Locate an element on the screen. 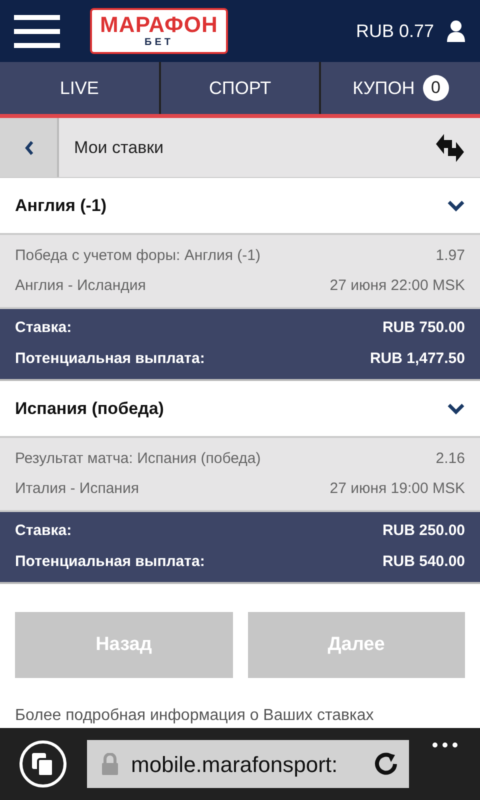 This screenshot has width=480, height=800. match-name: Англия - Исландия is located at coordinates (80, 286).